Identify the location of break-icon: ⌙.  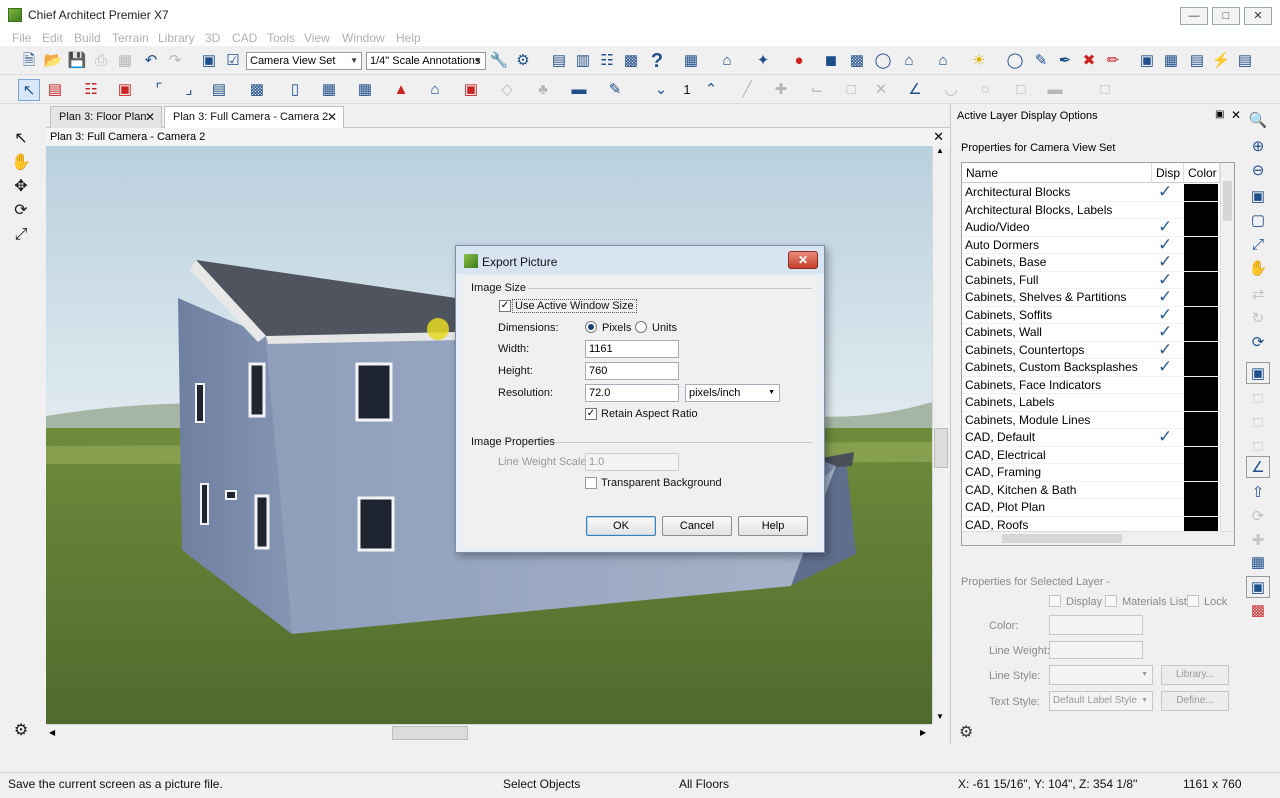
(817, 90).